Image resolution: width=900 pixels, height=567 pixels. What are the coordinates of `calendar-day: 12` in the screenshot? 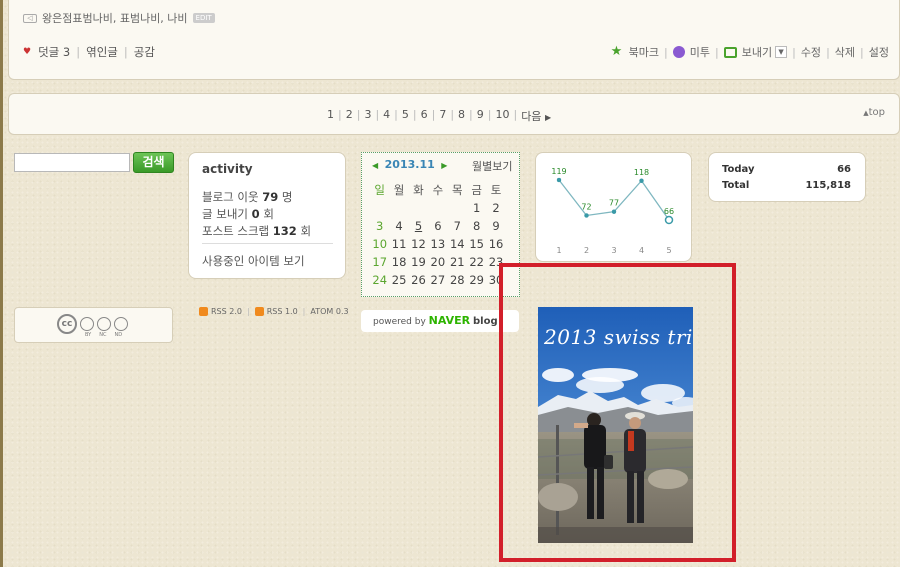 It's located at (418, 244).